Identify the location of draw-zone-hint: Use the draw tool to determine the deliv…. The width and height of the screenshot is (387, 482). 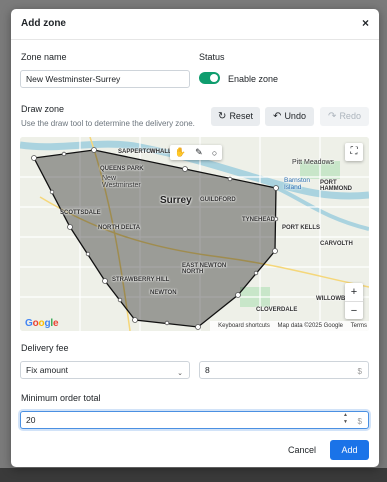
(108, 123).